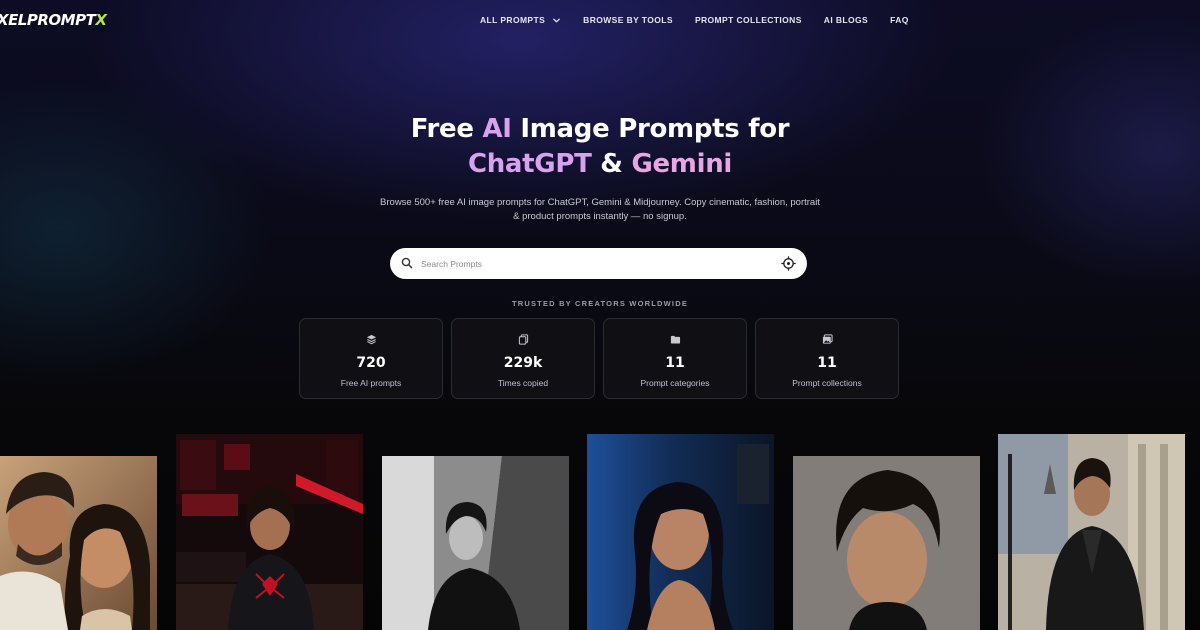  Describe the element at coordinates (371, 383) in the screenshot. I see `stat-label: Free AI prompts` at that location.